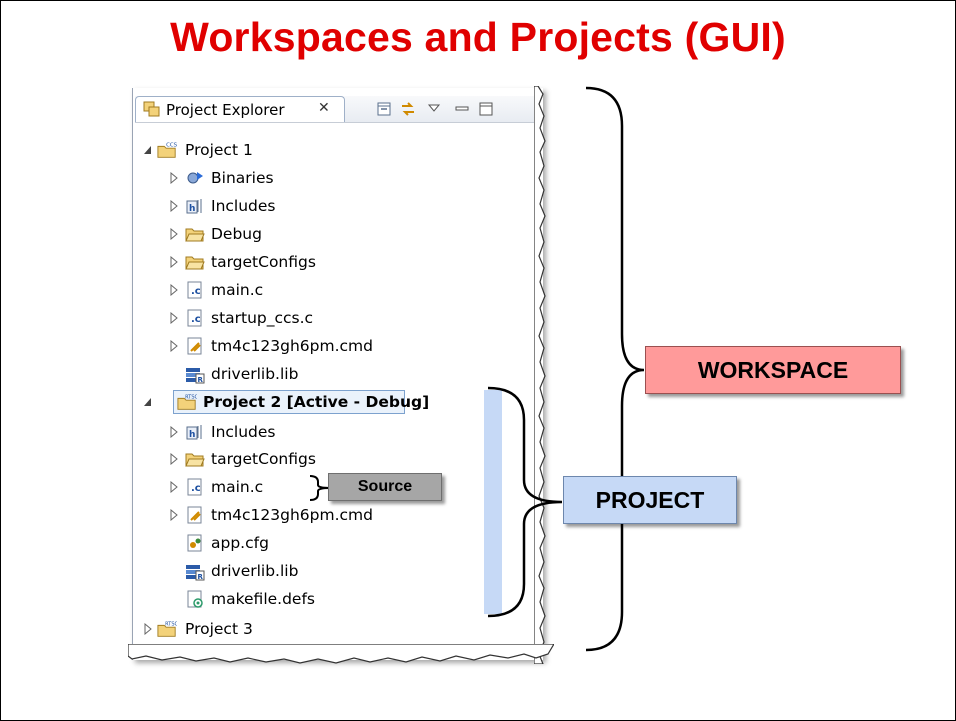 This screenshot has width=956, height=721. Describe the element at coordinates (240, 543) in the screenshot. I see `tree-item-label: app.cfg` at that location.